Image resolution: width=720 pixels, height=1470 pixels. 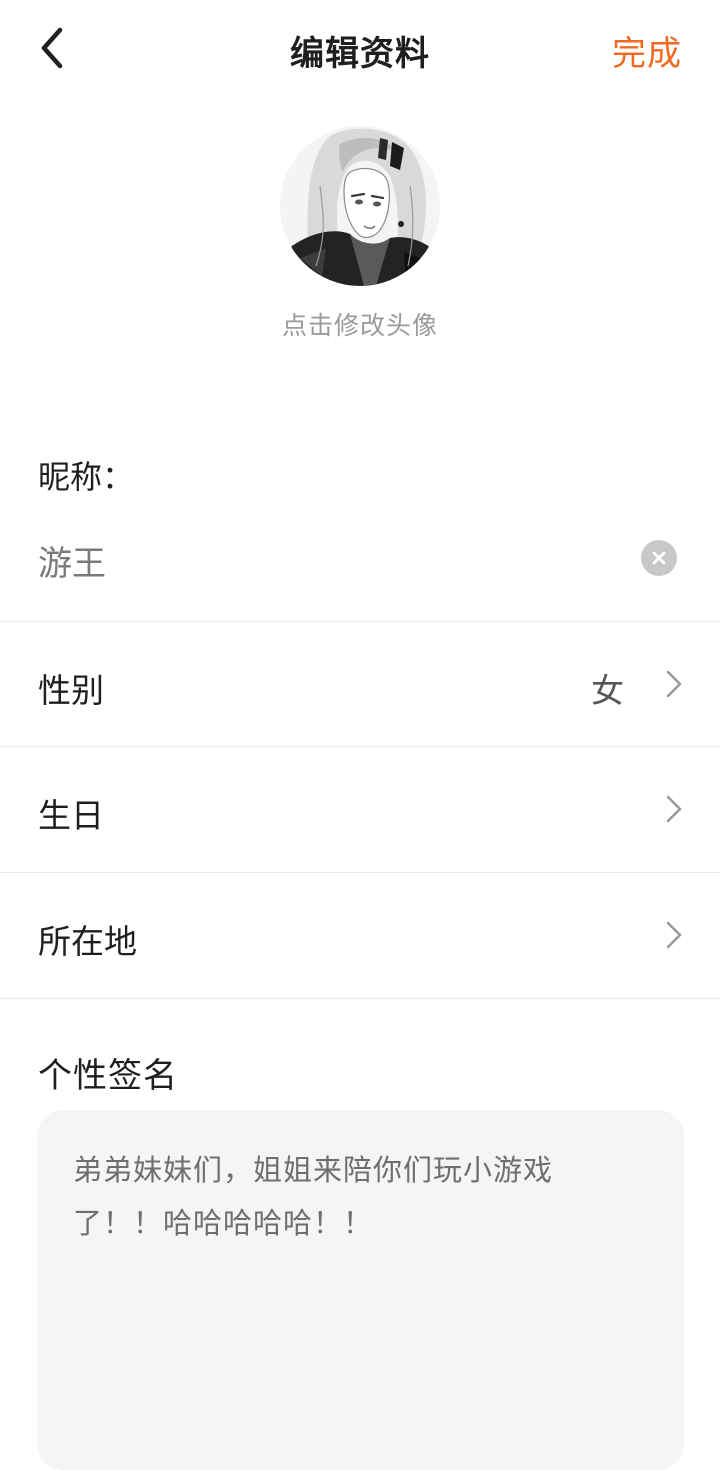 I want to click on change-avatar-hint: 点击修改头像, so click(x=360, y=324).